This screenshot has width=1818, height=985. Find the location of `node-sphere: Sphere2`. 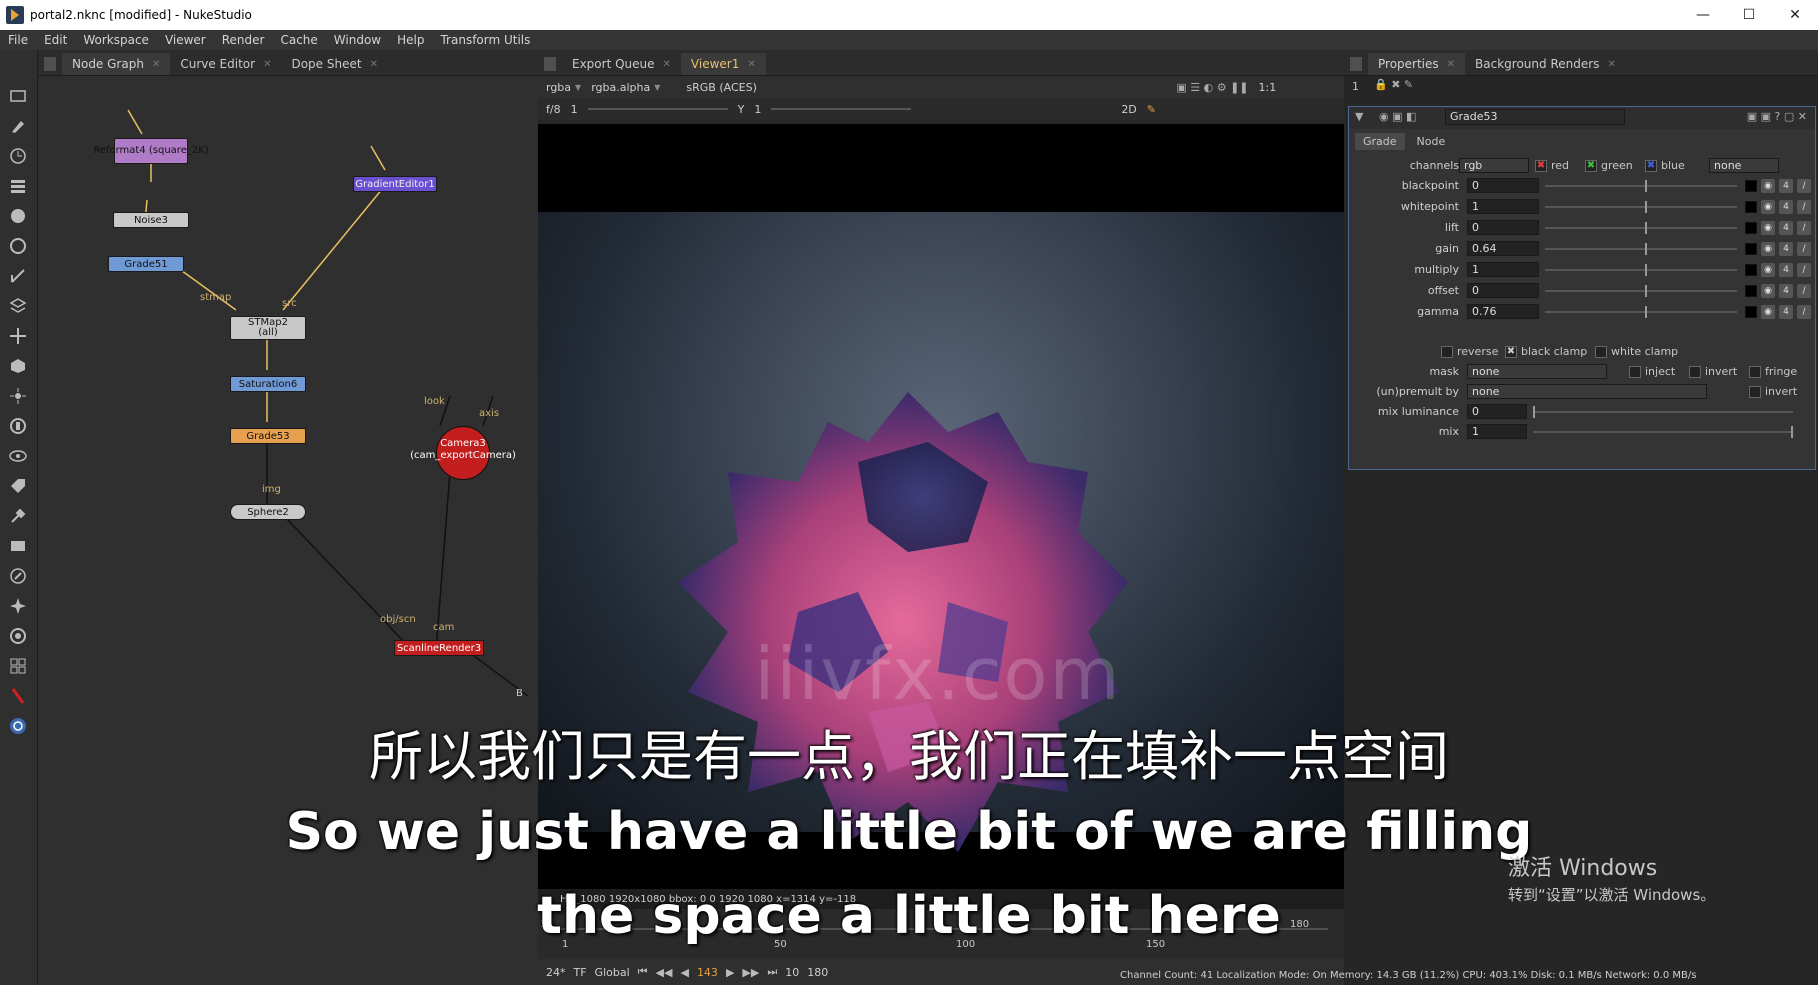

node-sphere: Sphere2 is located at coordinates (268, 512).